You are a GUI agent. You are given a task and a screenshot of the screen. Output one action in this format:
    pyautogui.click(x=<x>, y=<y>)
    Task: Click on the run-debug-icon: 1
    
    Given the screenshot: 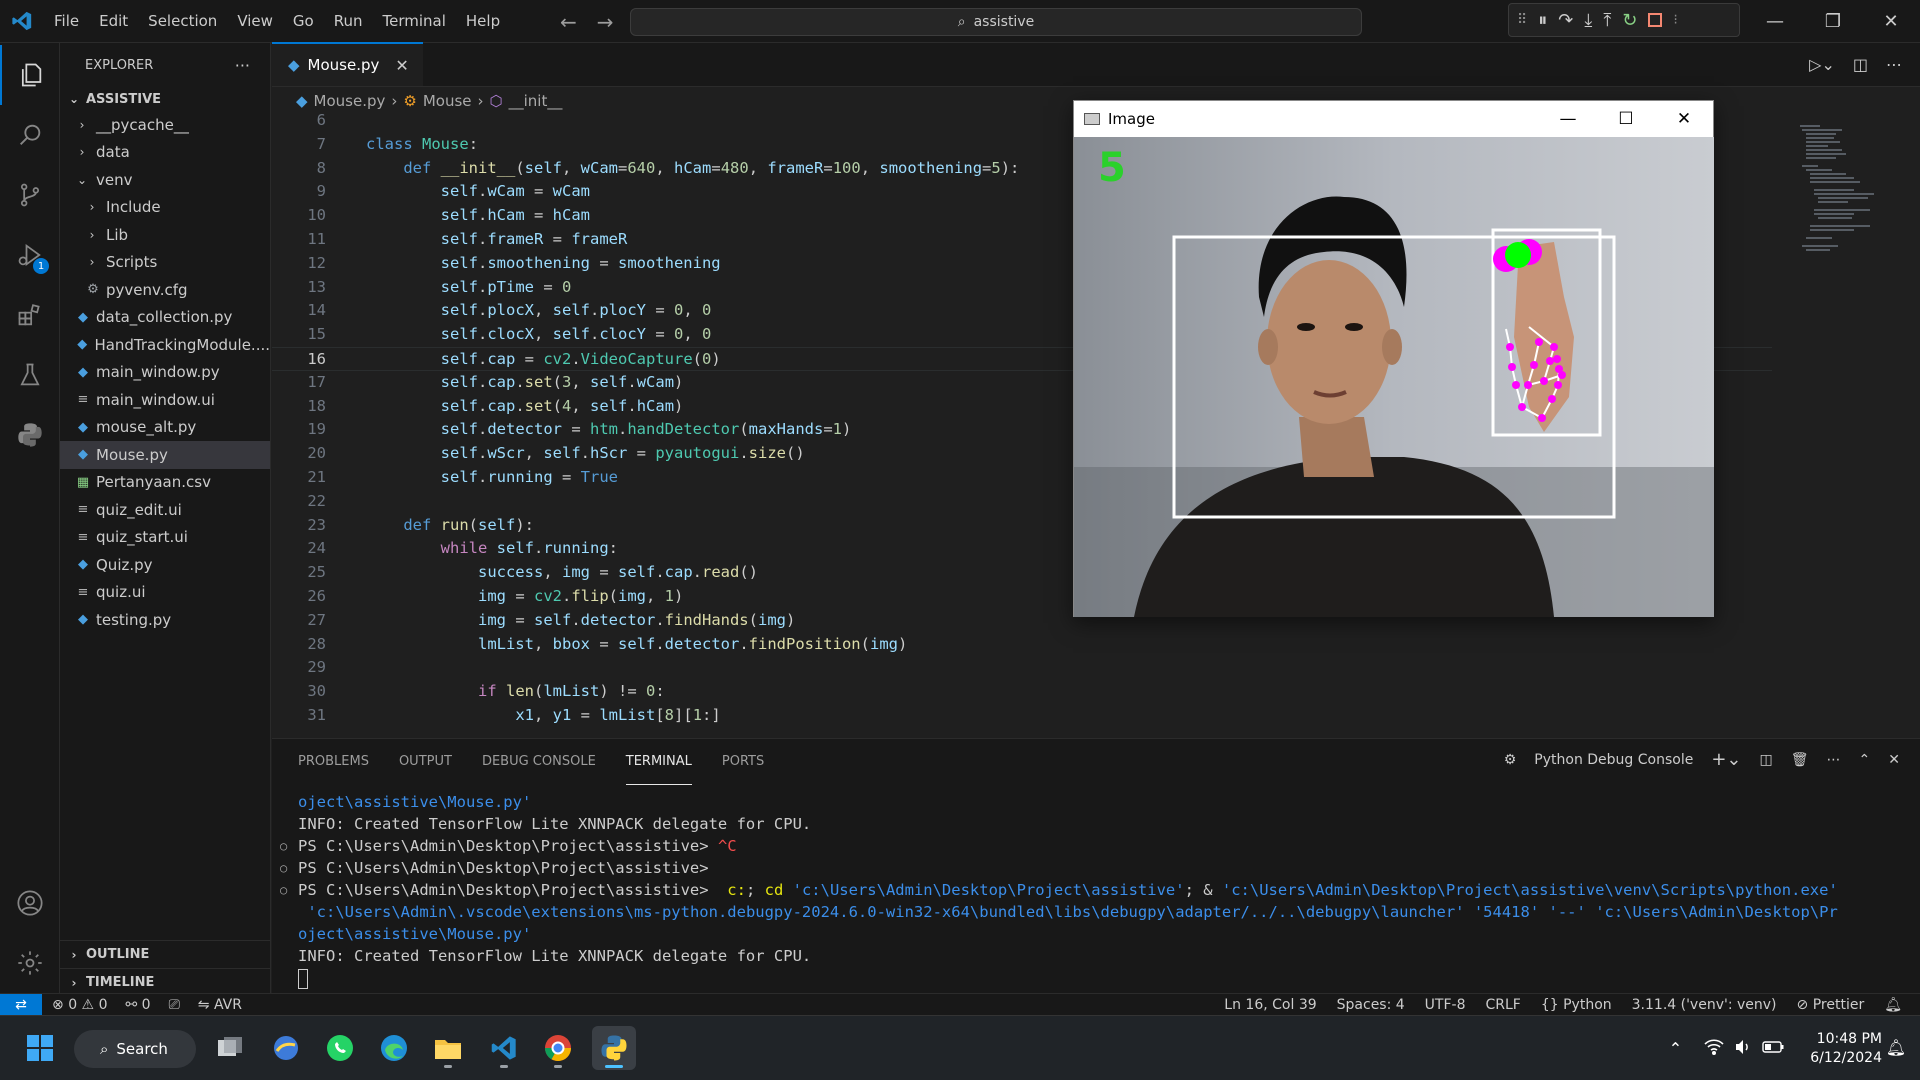 What is the action you would take?
    pyautogui.click(x=30, y=255)
    